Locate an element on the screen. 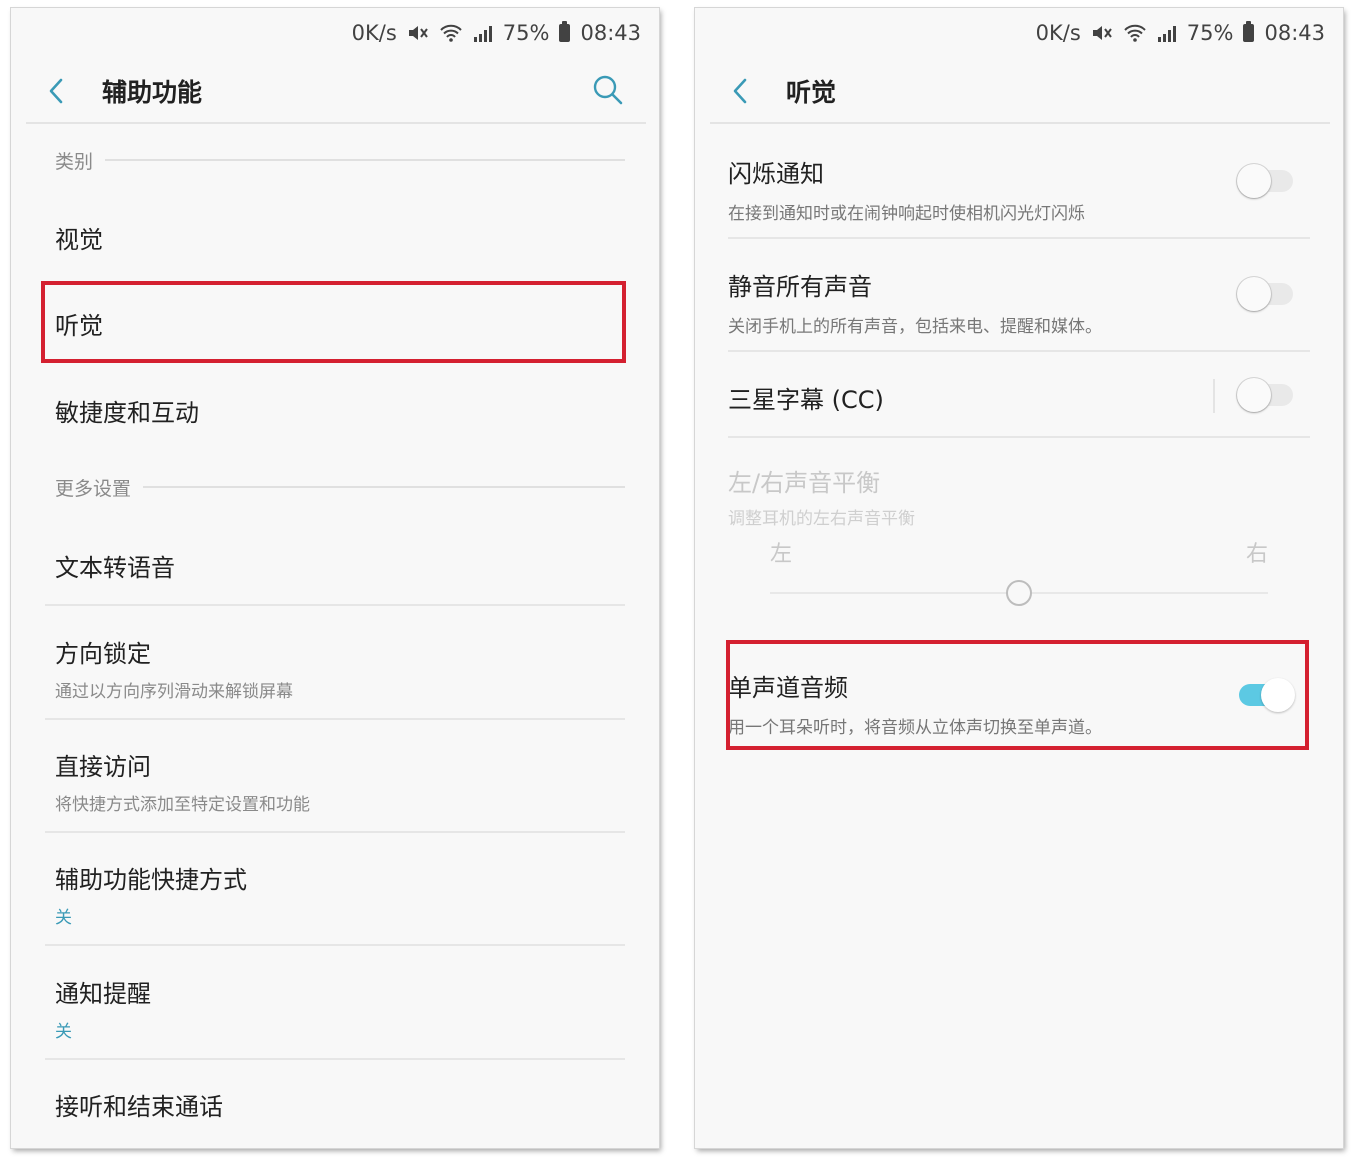 The height and width of the screenshot is (1163, 1354). samsung-subtitles-switch is located at coordinates (1266, 395).